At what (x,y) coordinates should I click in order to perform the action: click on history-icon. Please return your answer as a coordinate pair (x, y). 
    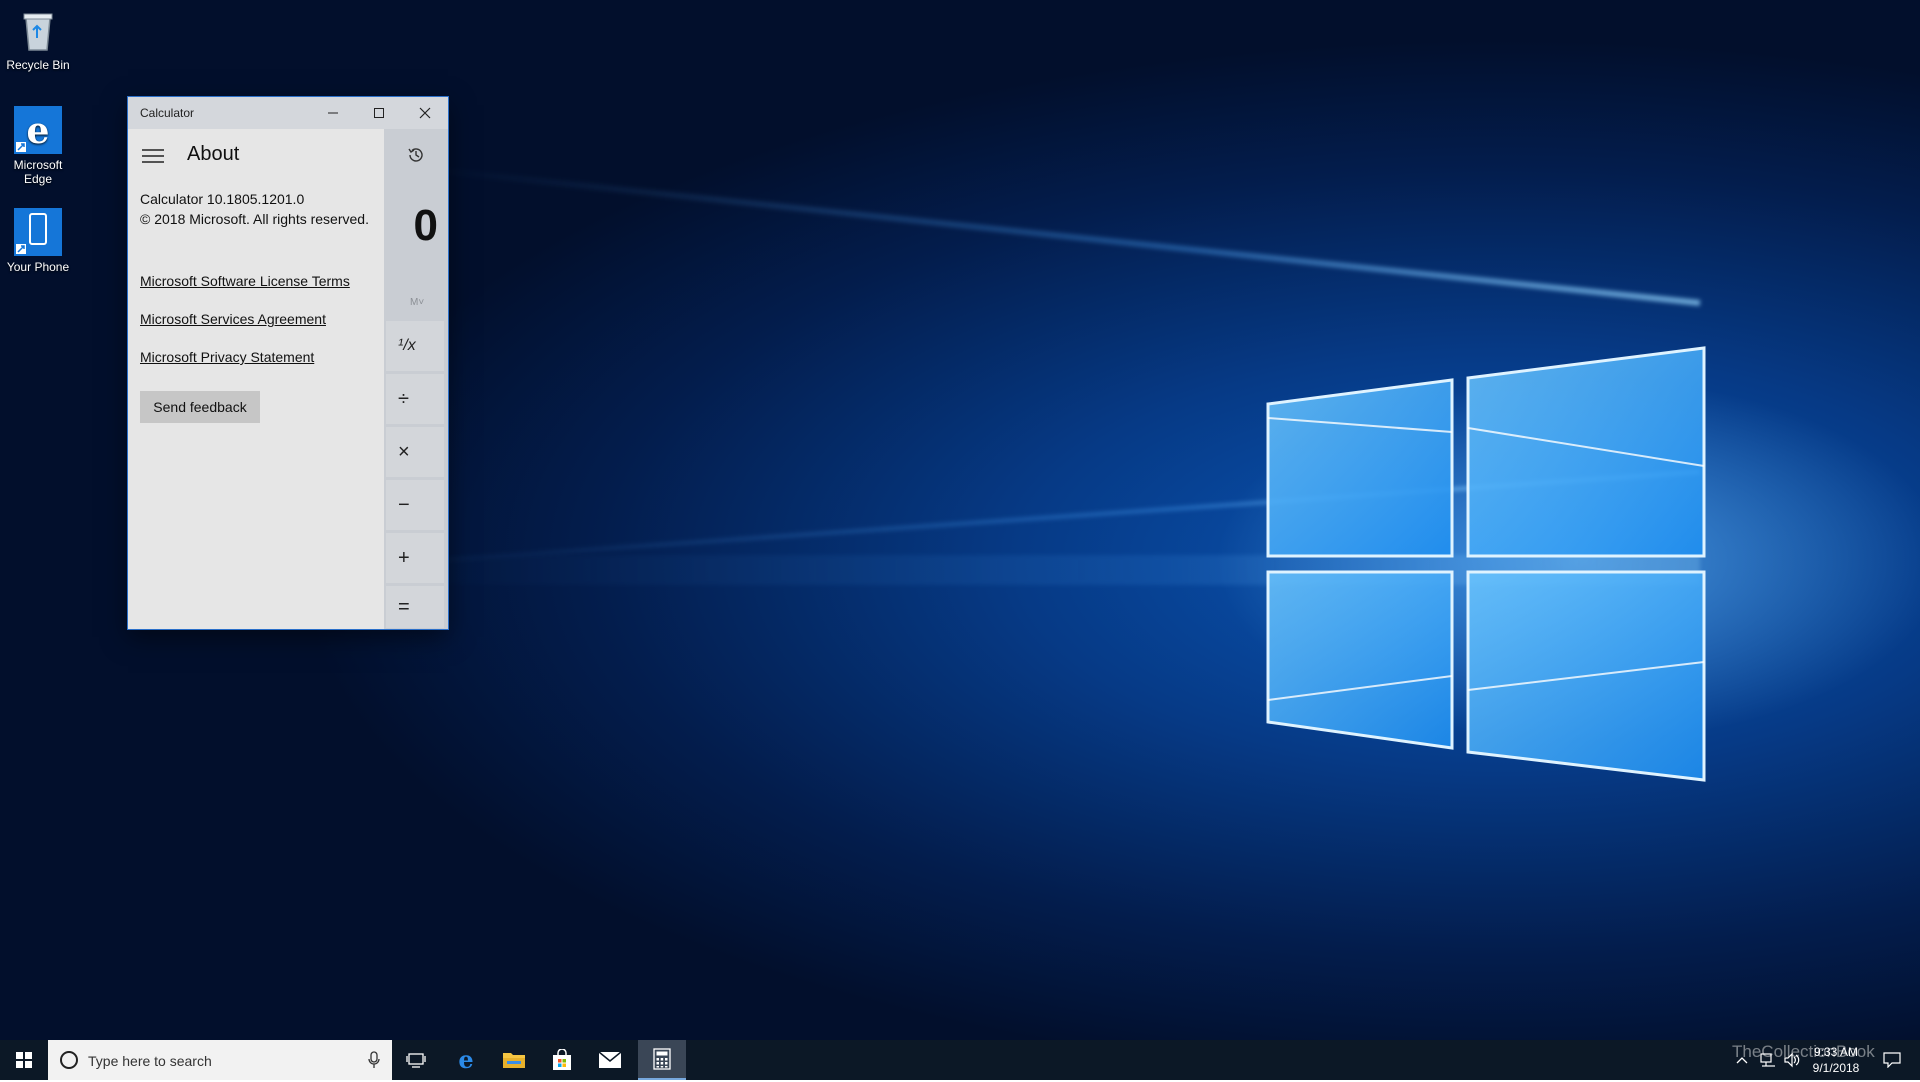
    Looking at the image, I should click on (416, 155).